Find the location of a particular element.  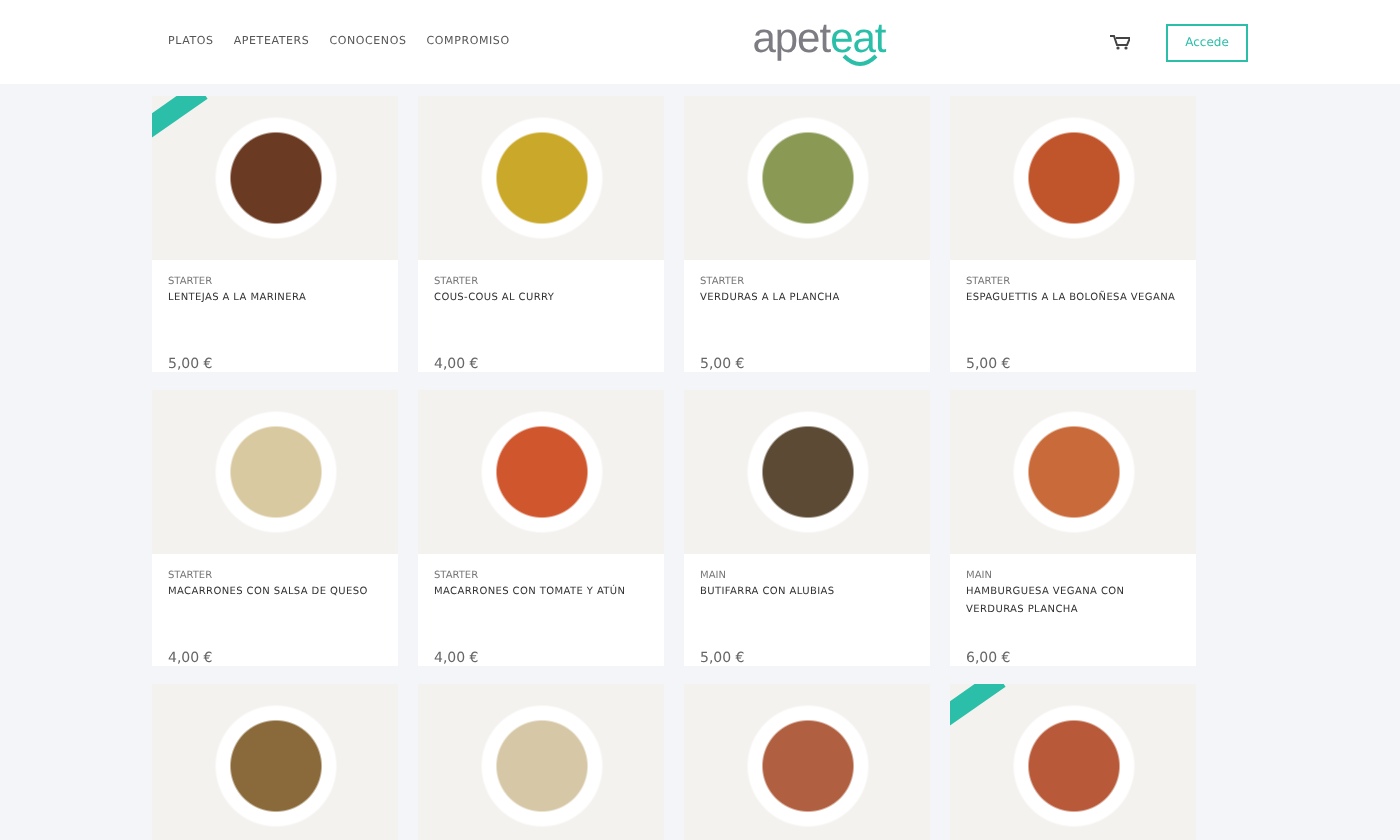

logo-text: apeteat is located at coordinates (819, 39).